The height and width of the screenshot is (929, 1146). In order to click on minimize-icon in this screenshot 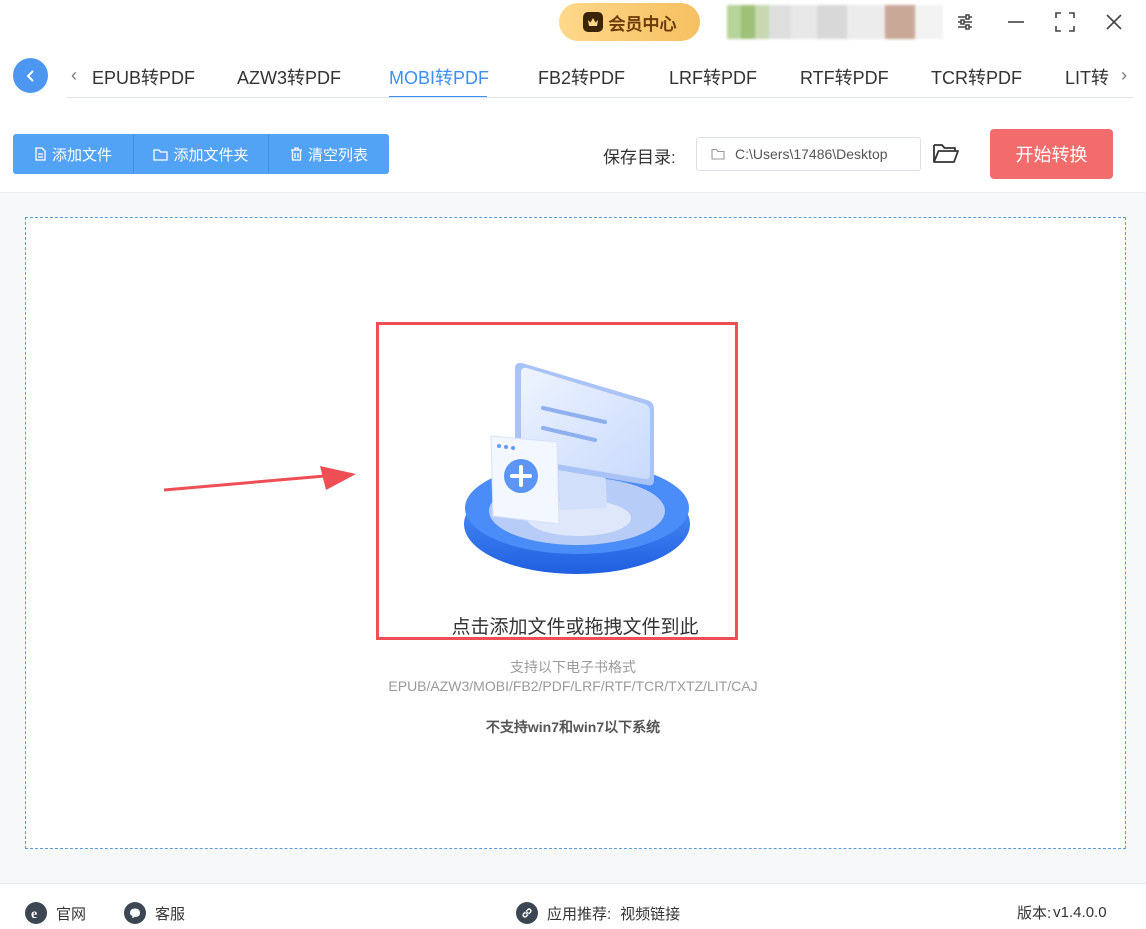, I will do `click(1016, 22)`.